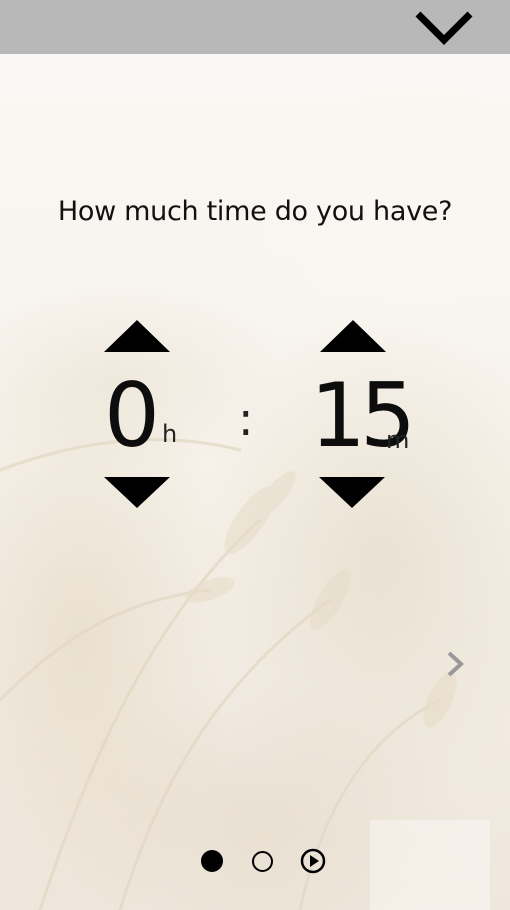 The height and width of the screenshot is (910, 510). I want to click on hours-decrement-button, so click(137, 493).